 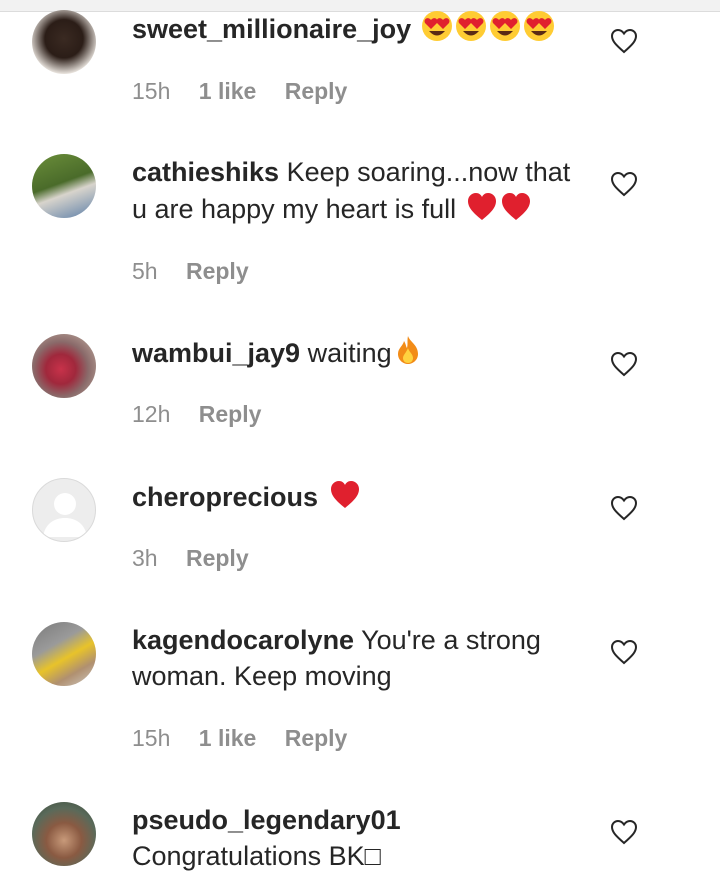 I want to click on comment-body: wambui_jay9 waiting, so click(x=362, y=352).